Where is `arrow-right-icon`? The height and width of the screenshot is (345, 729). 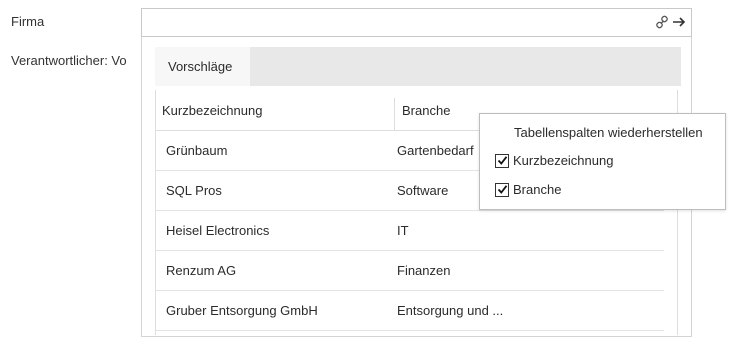
arrow-right-icon is located at coordinates (679, 22).